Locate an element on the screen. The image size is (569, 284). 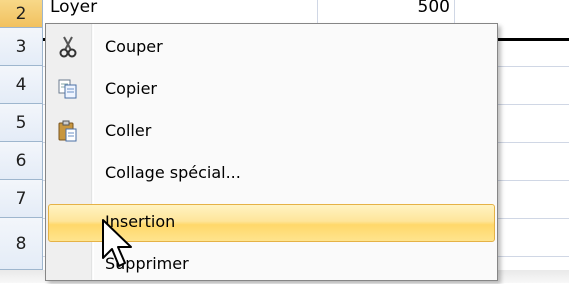
row-header-6: 6 is located at coordinates (21, 161).